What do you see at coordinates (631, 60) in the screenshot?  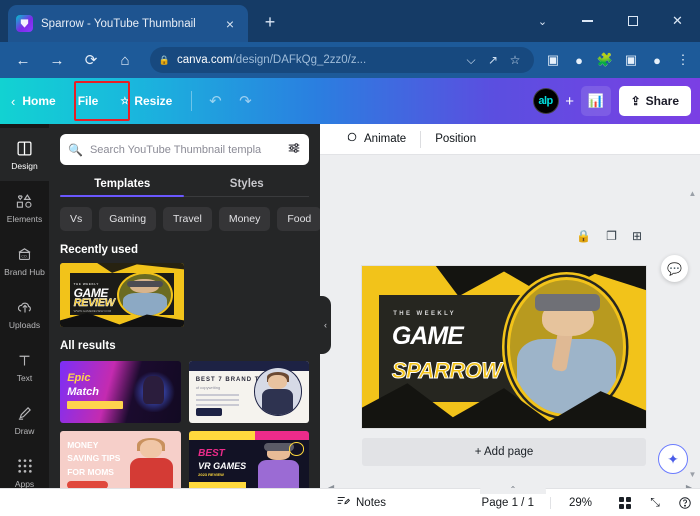 I see `sidebar-icon: ▣` at bounding box center [631, 60].